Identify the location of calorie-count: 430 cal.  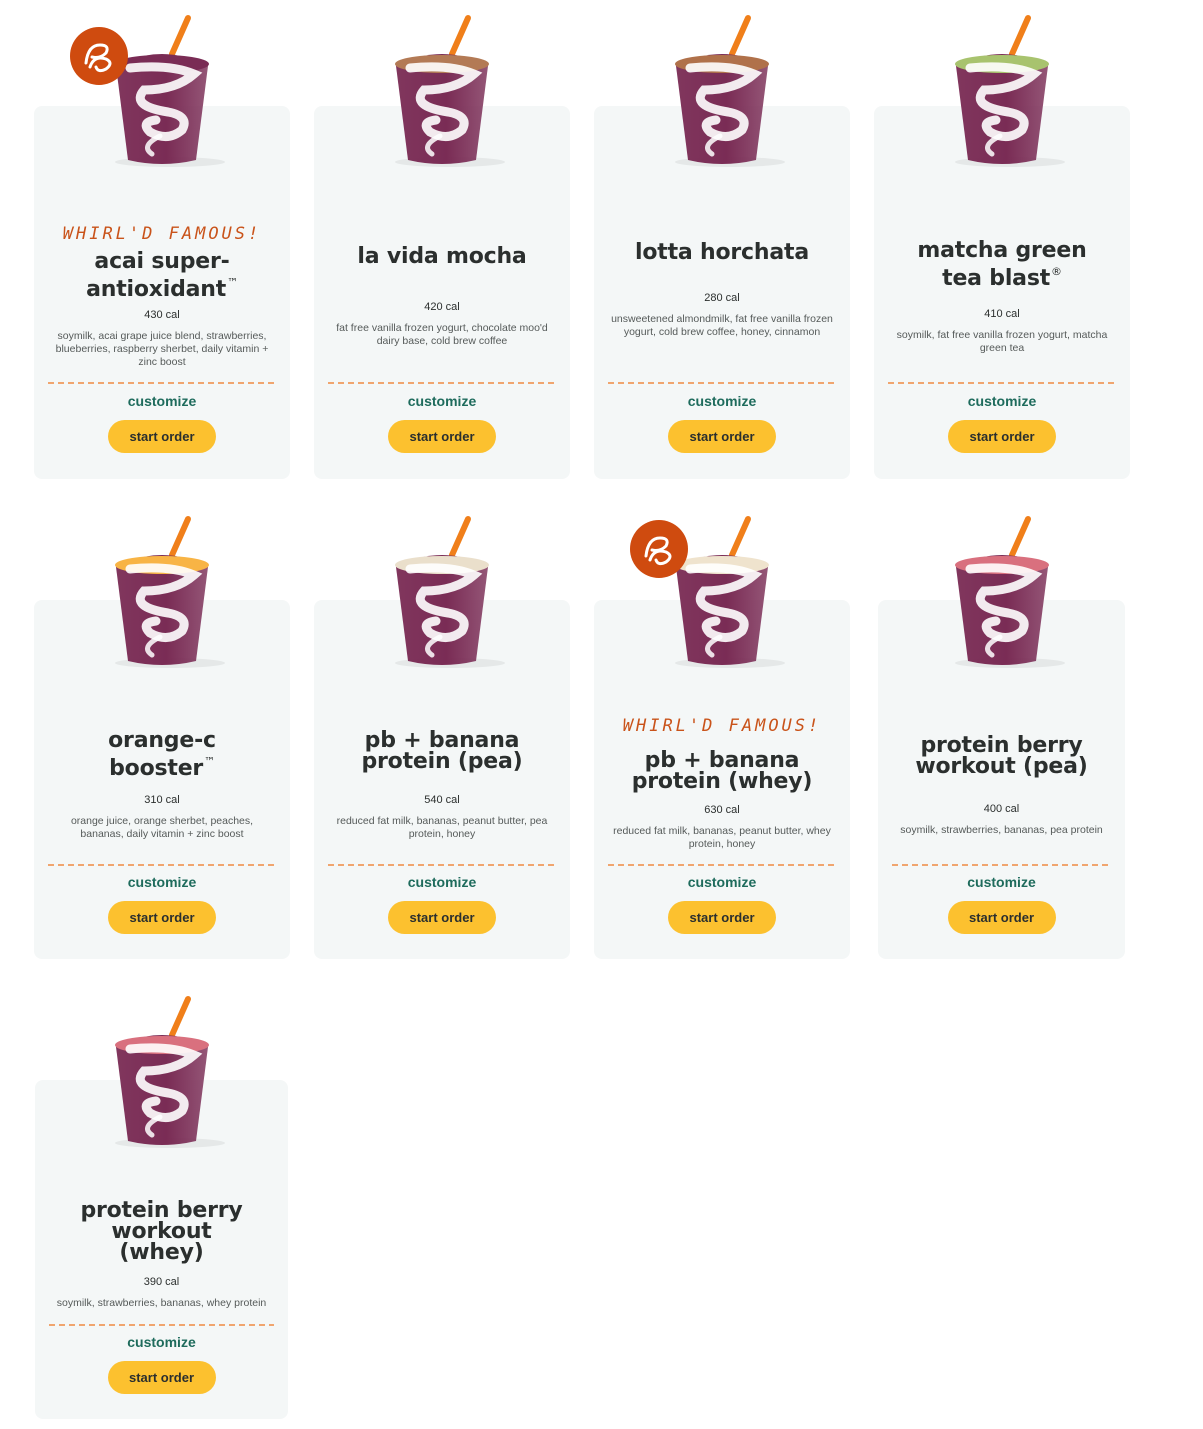
(162, 315).